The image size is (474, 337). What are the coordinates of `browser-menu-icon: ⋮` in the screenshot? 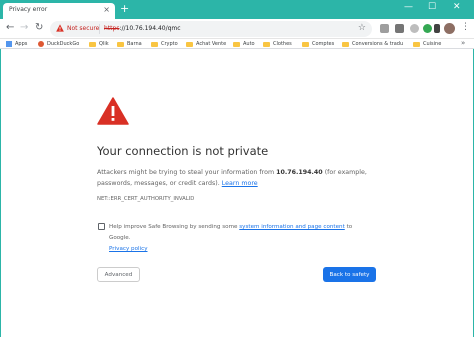 It's located at (465, 27).